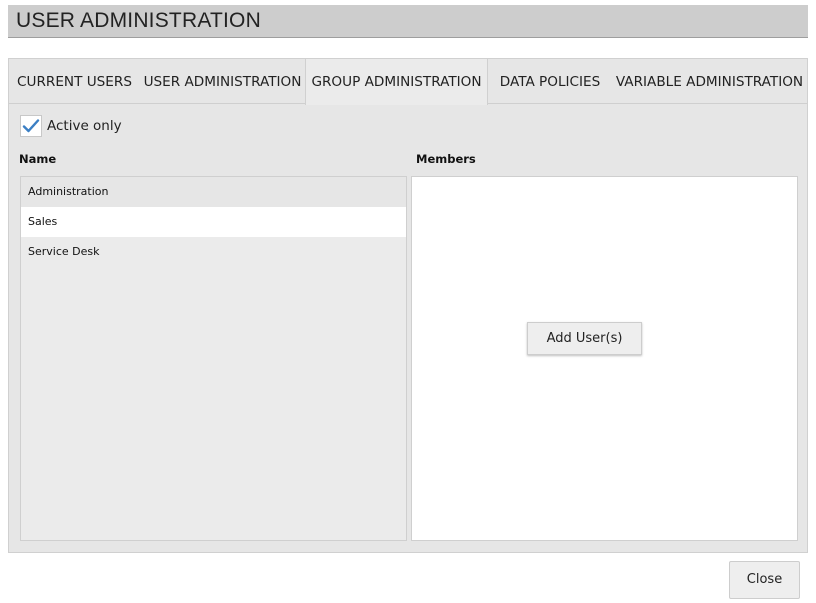 The height and width of the screenshot is (603, 816). I want to click on tab-label: CURRENT USERS, so click(74, 82).